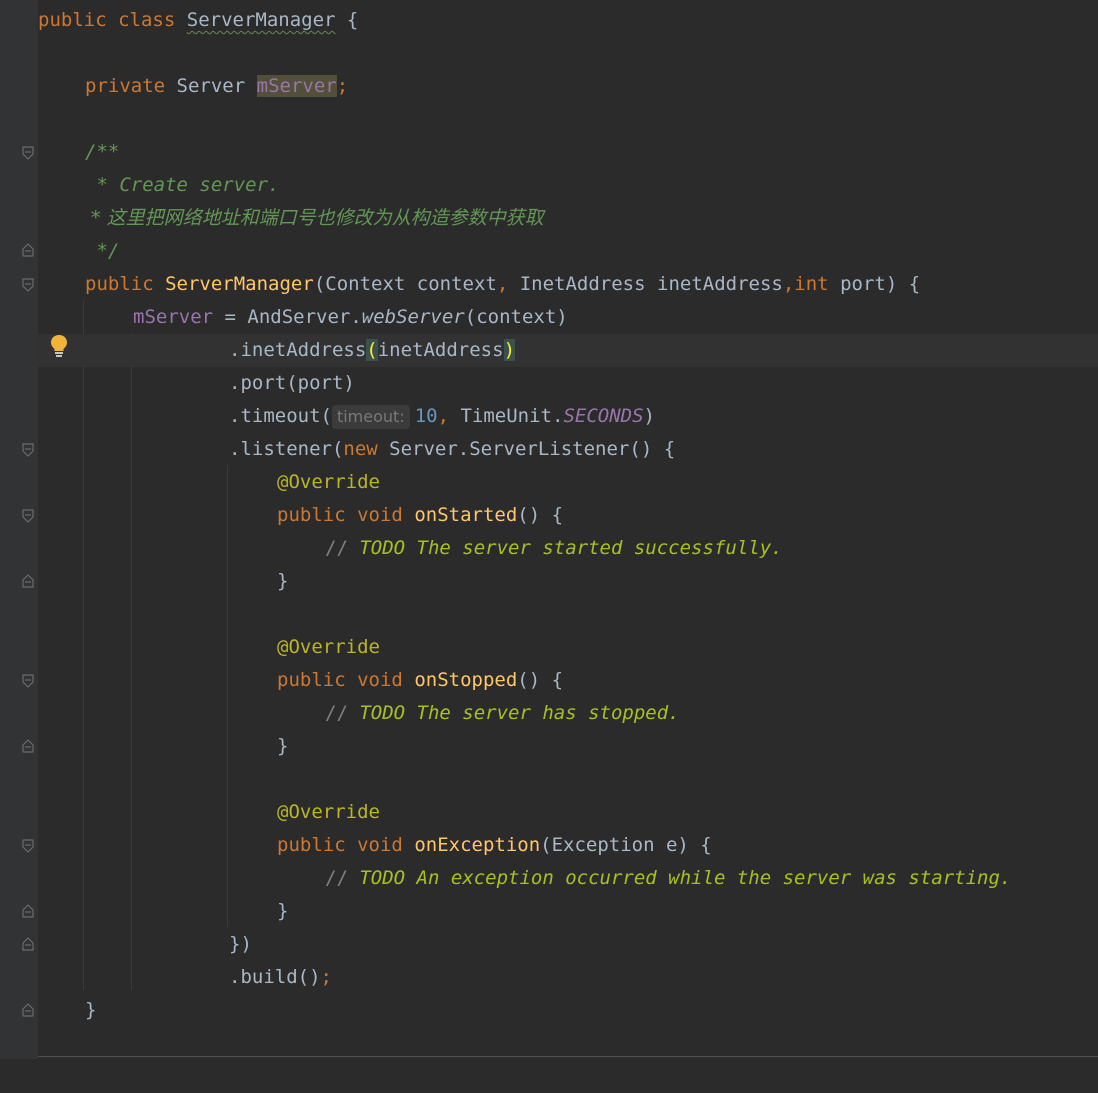  I want to click on code-line-23: @Override, so click(568, 812).